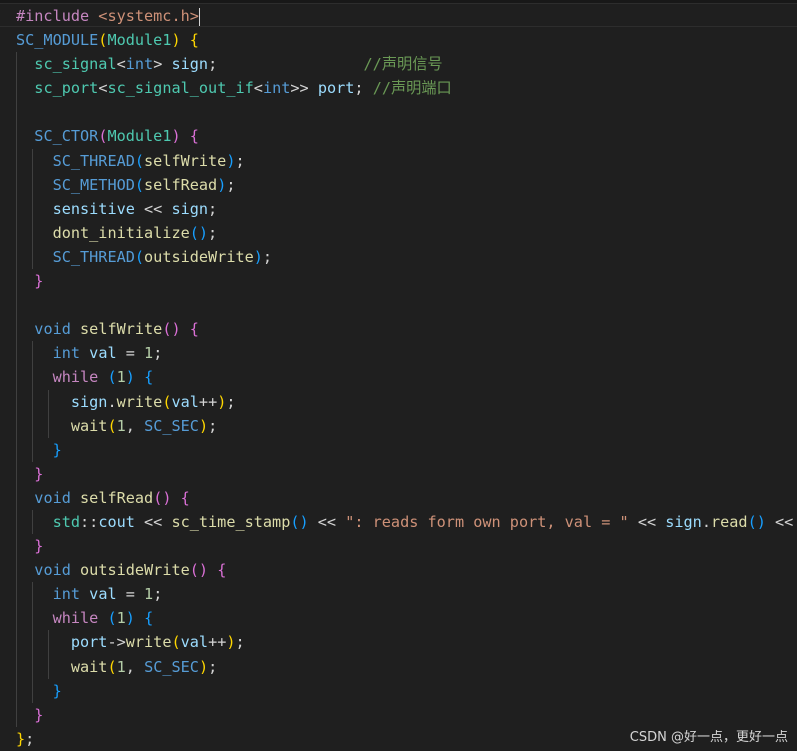  What do you see at coordinates (406, 570) in the screenshot?
I see `code-line: void outsideWrite() {` at bounding box center [406, 570].